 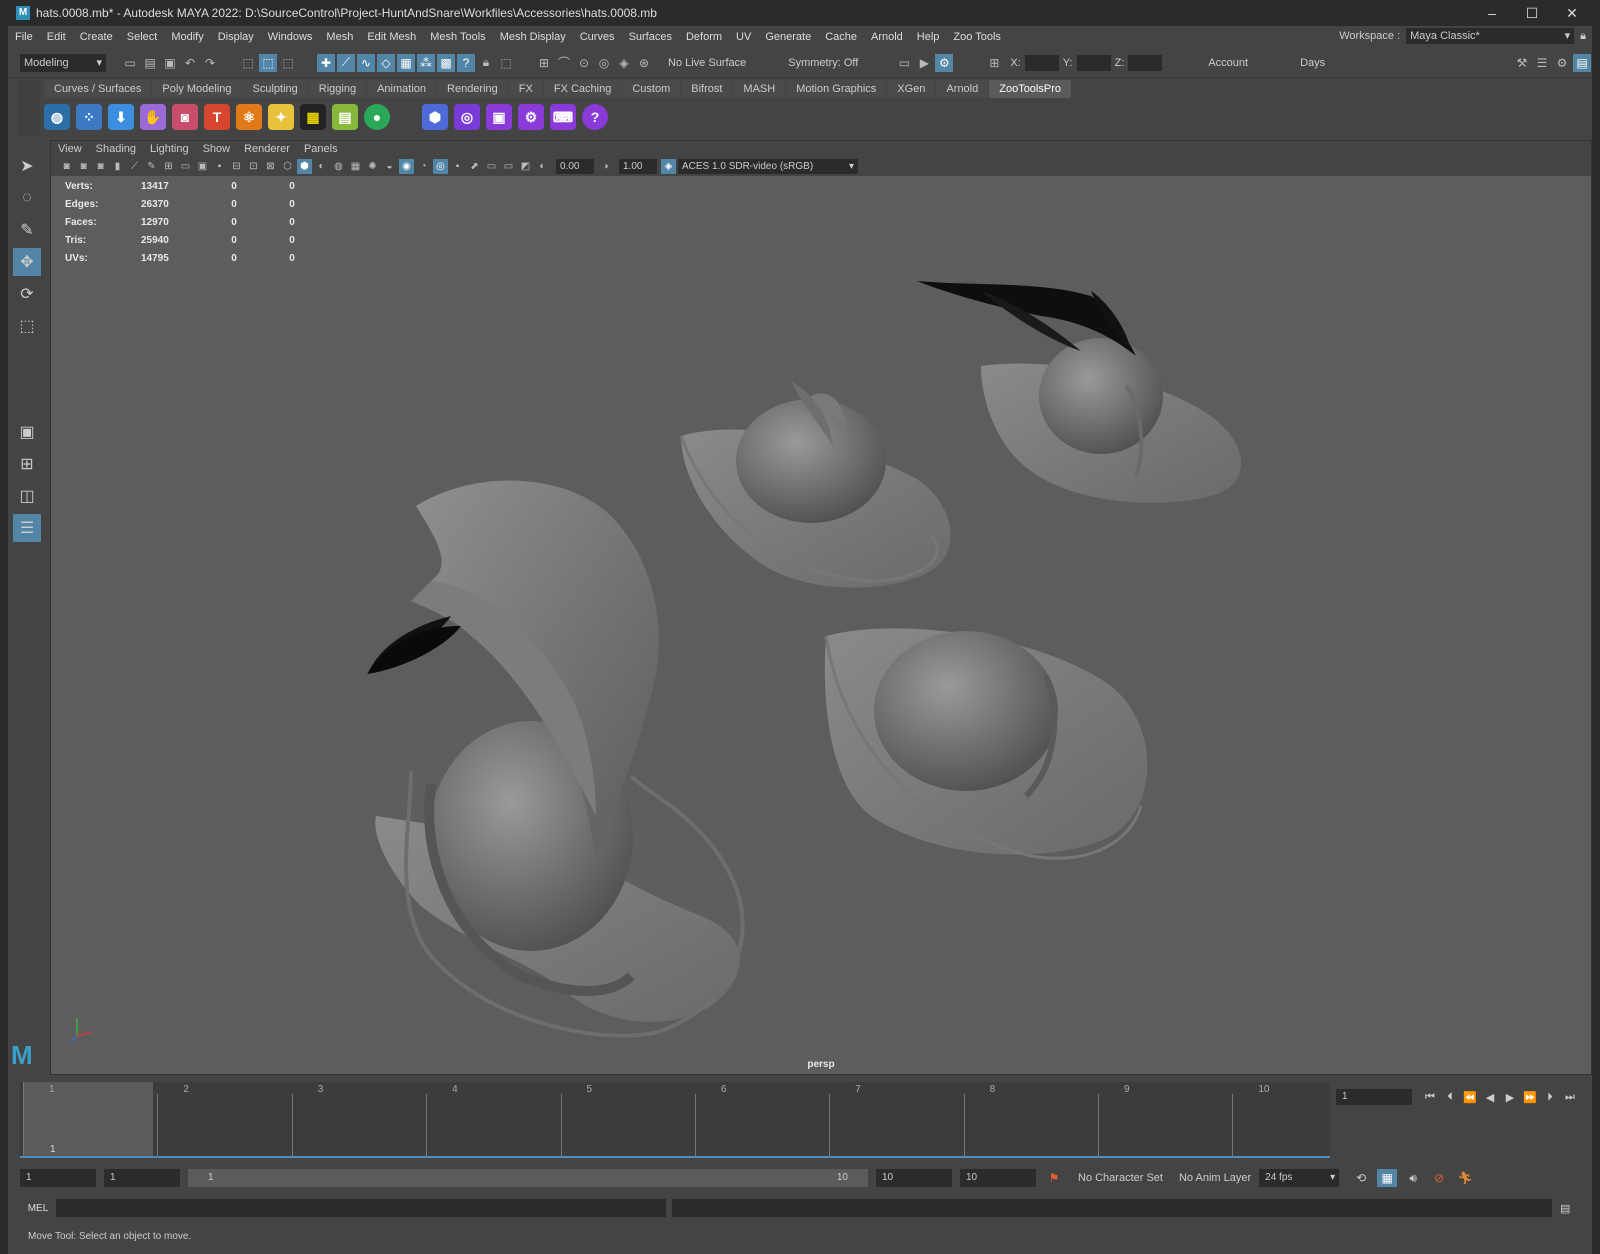 I want to click on anim-prefs-icon: 🏃︎, so click(x=1465, y=1178).